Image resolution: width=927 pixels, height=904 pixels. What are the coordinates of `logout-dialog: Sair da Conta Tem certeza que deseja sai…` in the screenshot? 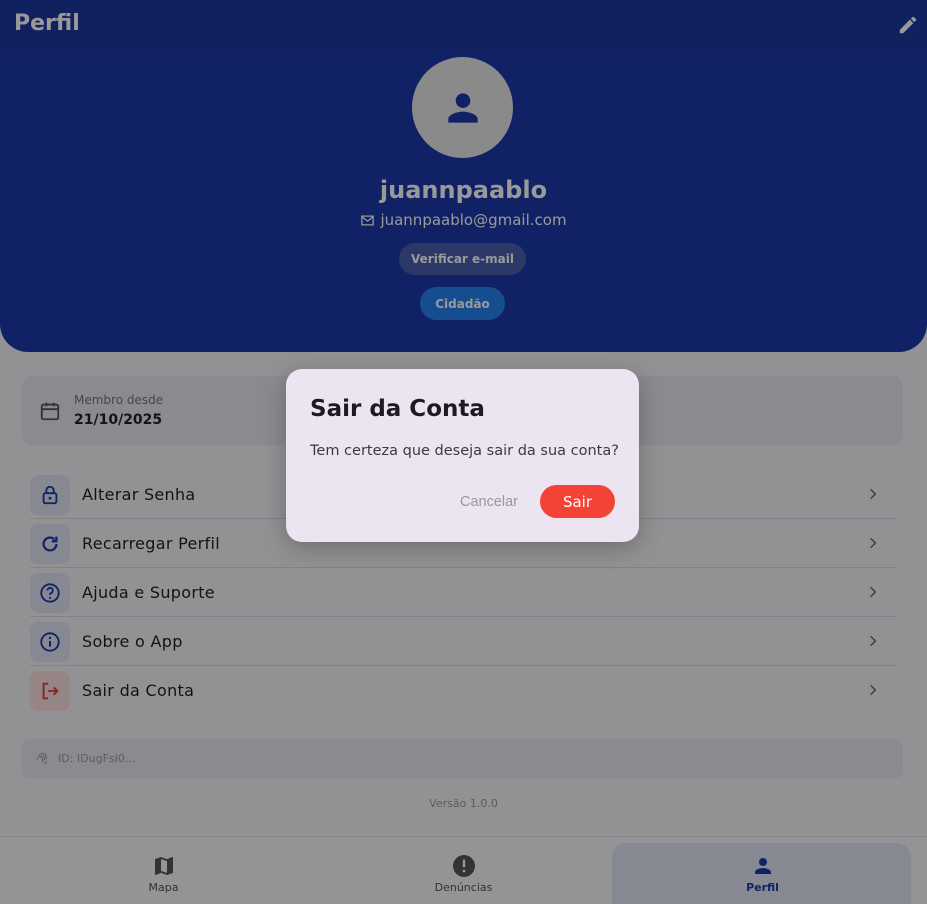 It's located at (462, 455).